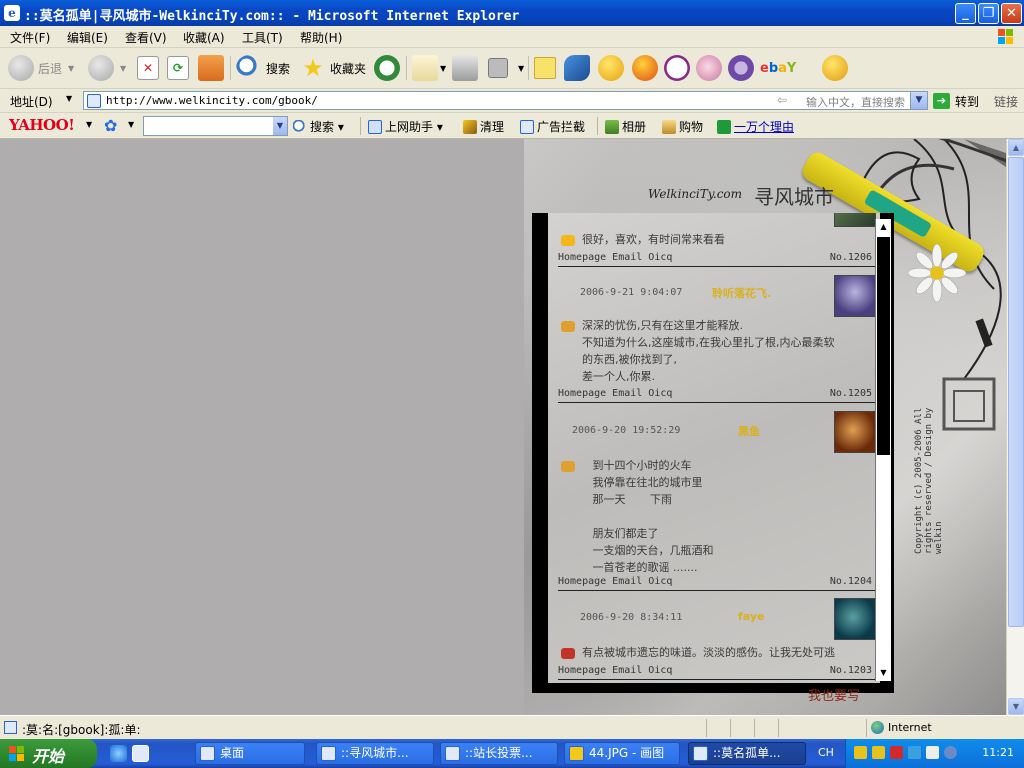 The height and width of the screenshot is (768, 1024). I want to click on flower-icon: ✿, so click(110, 125).